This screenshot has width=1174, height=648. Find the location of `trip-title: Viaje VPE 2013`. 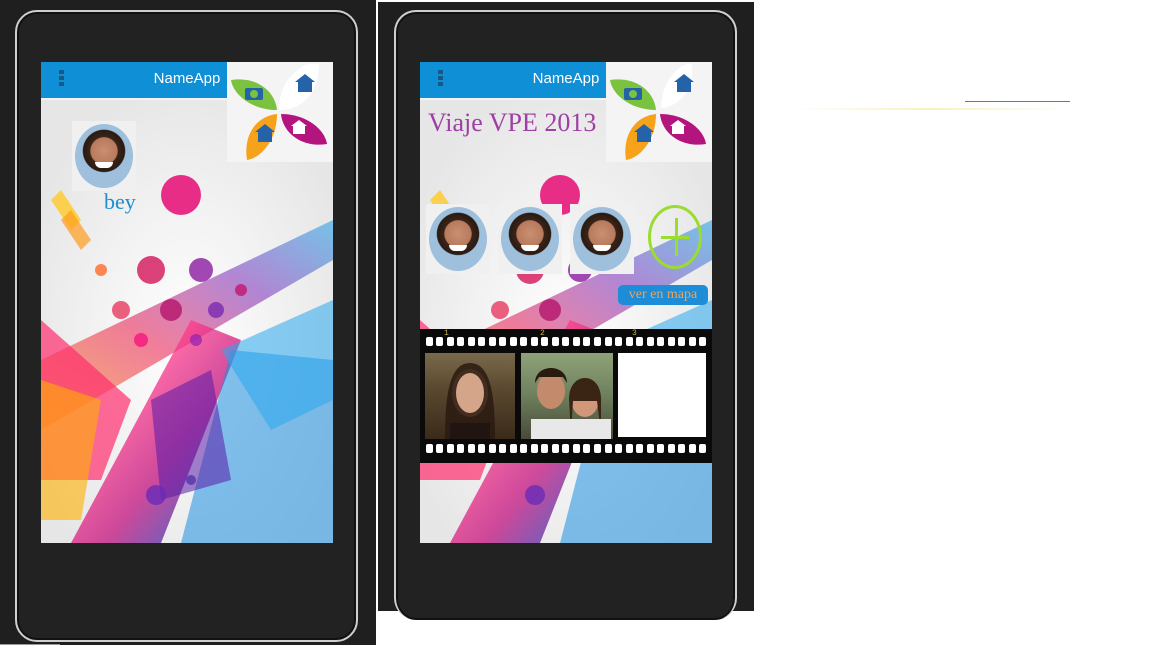

trip-title: Viaje VPE 2013 is located at coordinates (512, 122).